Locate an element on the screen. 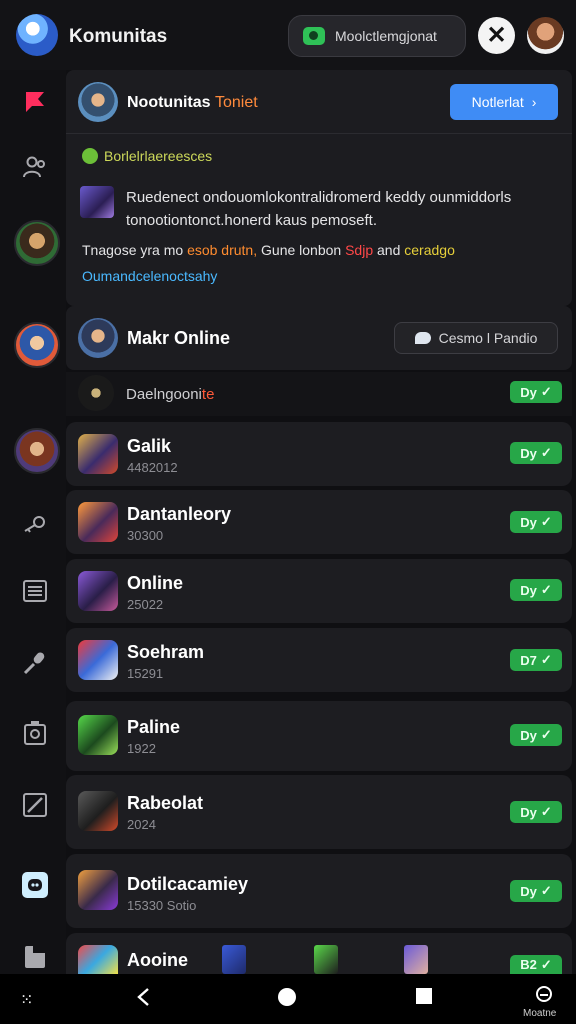 This screenshot has height=1024, width=576. join-button-label: B2 is located at coordinates (528, 964).